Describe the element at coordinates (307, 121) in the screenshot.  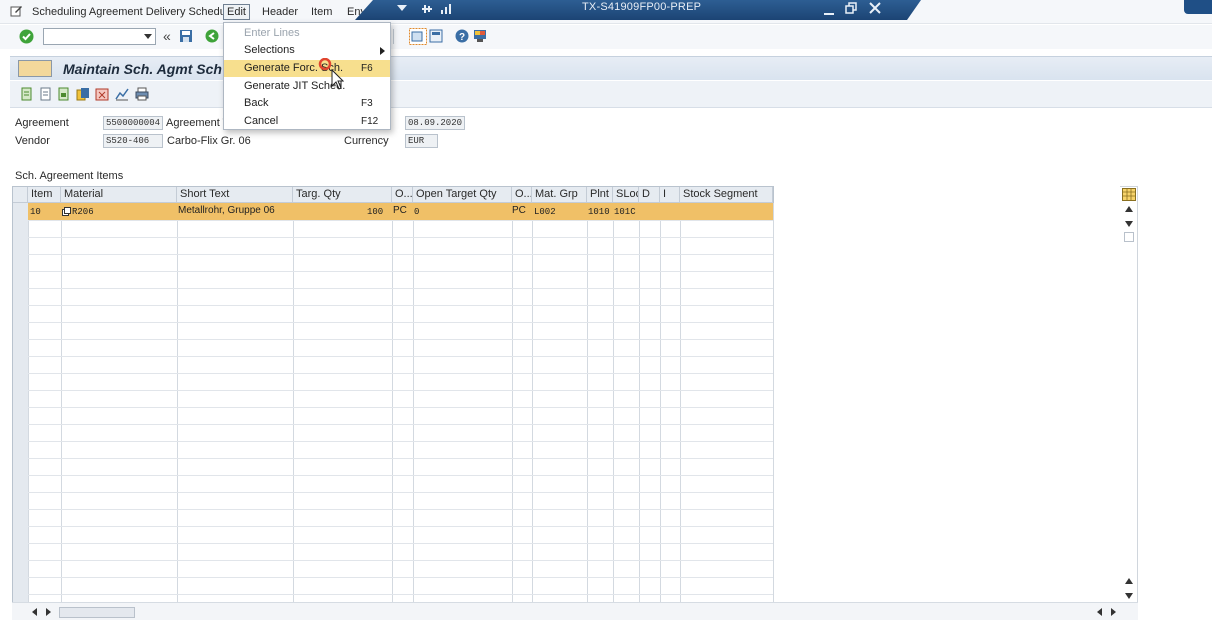
I see `menu-cancel: Cancel F12` at that location.